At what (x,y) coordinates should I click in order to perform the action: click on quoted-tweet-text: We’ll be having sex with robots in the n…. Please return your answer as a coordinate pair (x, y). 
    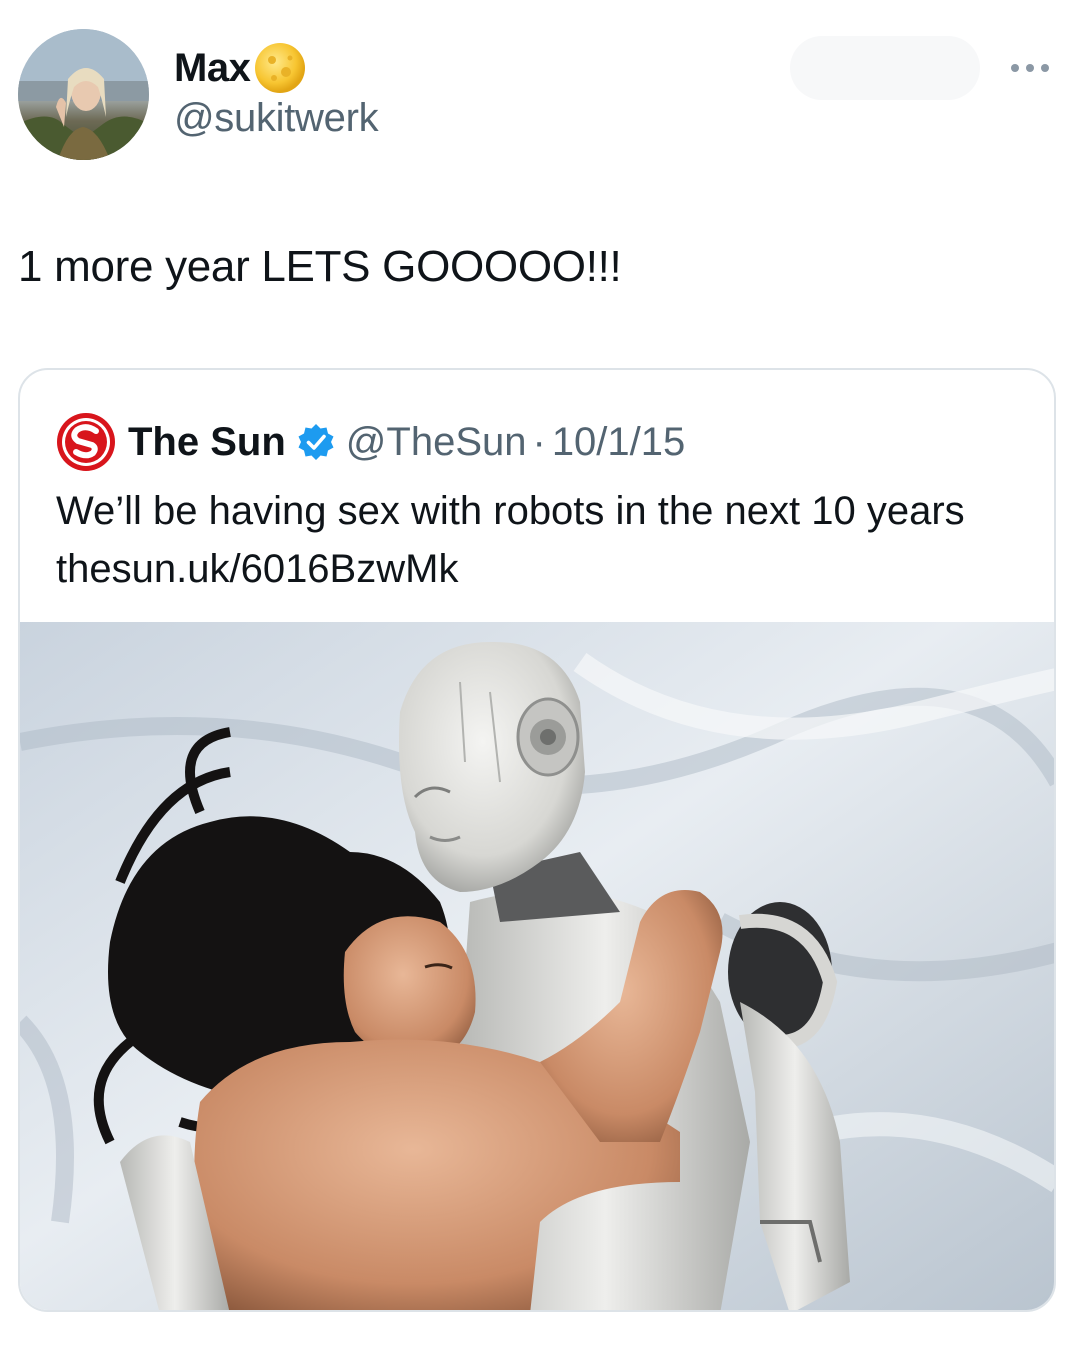
    Looking at the image, I should click on (510, 540).